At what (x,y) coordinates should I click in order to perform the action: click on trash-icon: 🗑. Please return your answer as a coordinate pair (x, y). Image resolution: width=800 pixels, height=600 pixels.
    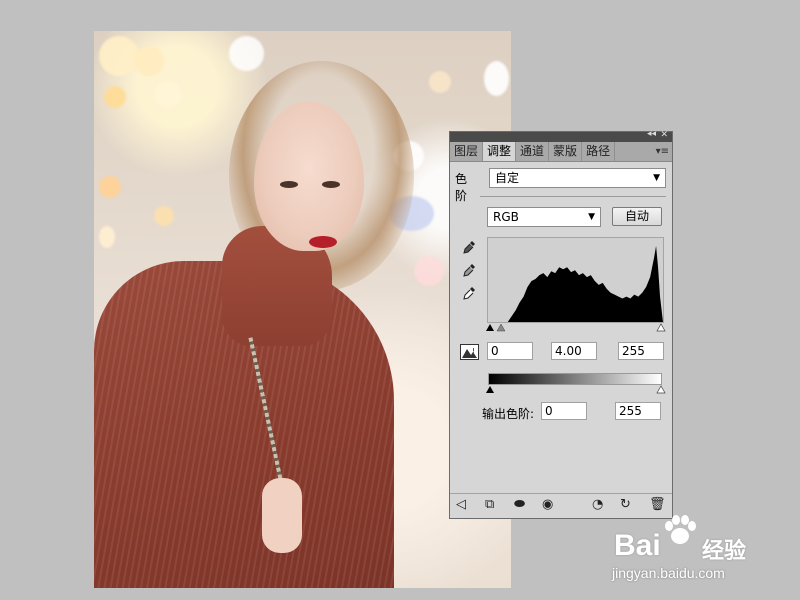
    Looking at the image, I should click on (657, 505).